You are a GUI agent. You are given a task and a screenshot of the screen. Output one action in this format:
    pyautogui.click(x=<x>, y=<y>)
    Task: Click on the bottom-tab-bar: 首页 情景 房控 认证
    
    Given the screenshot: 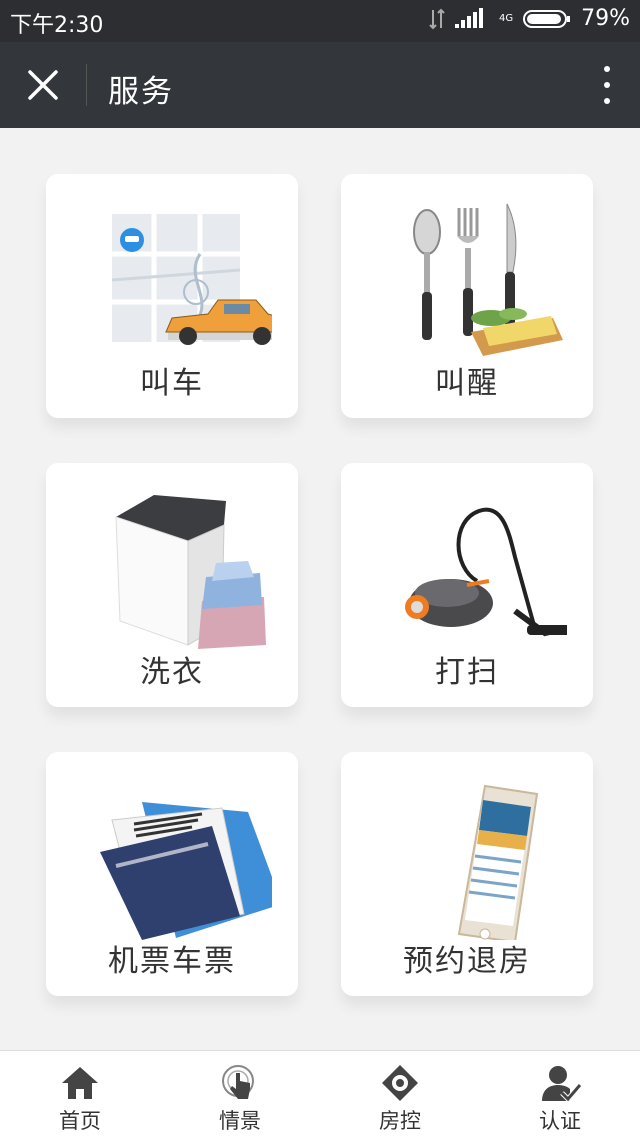 What is the action you would take?
    pyautogui.click(x=320, y=1094)
    